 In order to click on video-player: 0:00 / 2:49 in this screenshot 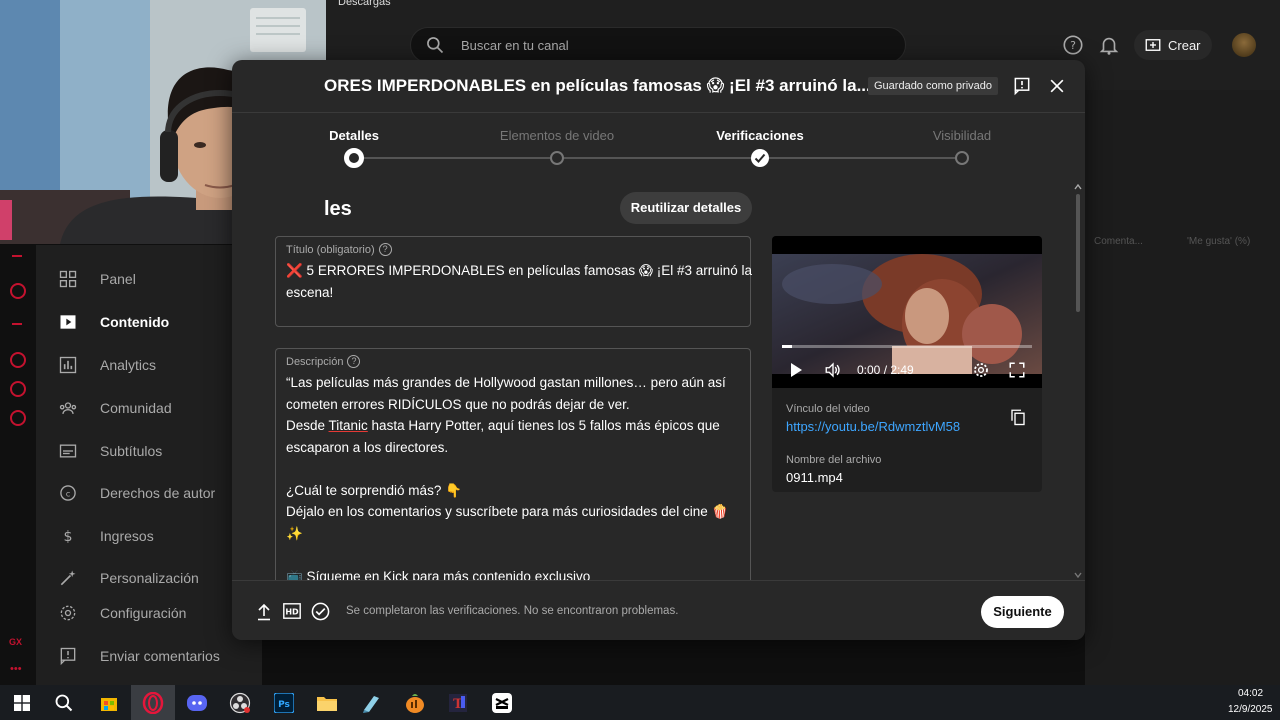, I will do `click(907, 312)`.